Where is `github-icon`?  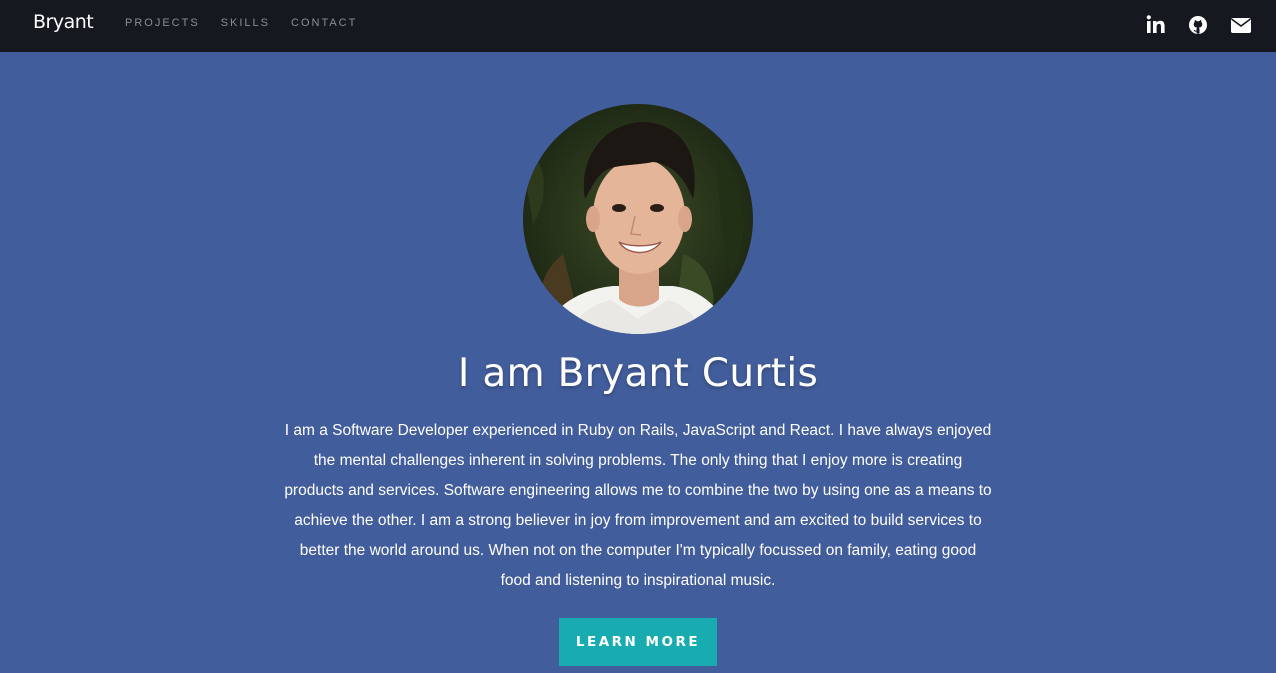 github-icon is located at coordinates (1198, 25).